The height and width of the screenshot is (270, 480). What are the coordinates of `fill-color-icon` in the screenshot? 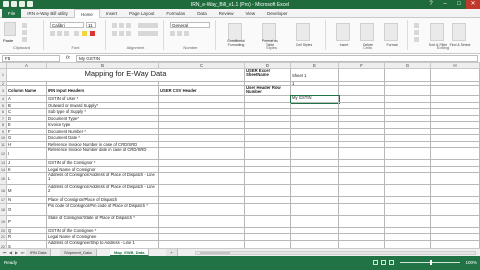 It's located at (84, 33).